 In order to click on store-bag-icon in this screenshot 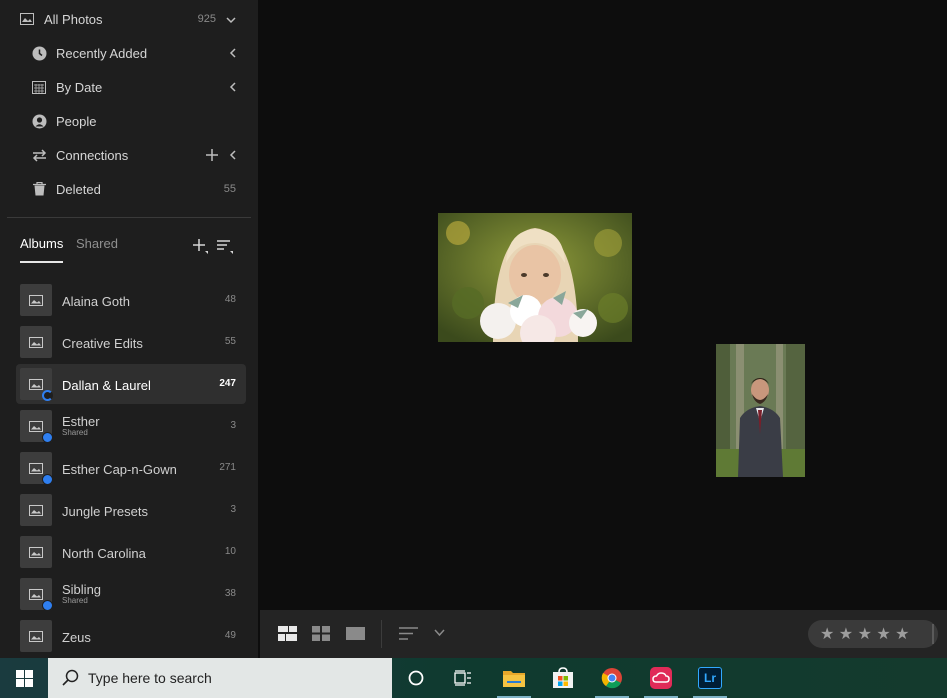, I will do `click(563, 677)`.